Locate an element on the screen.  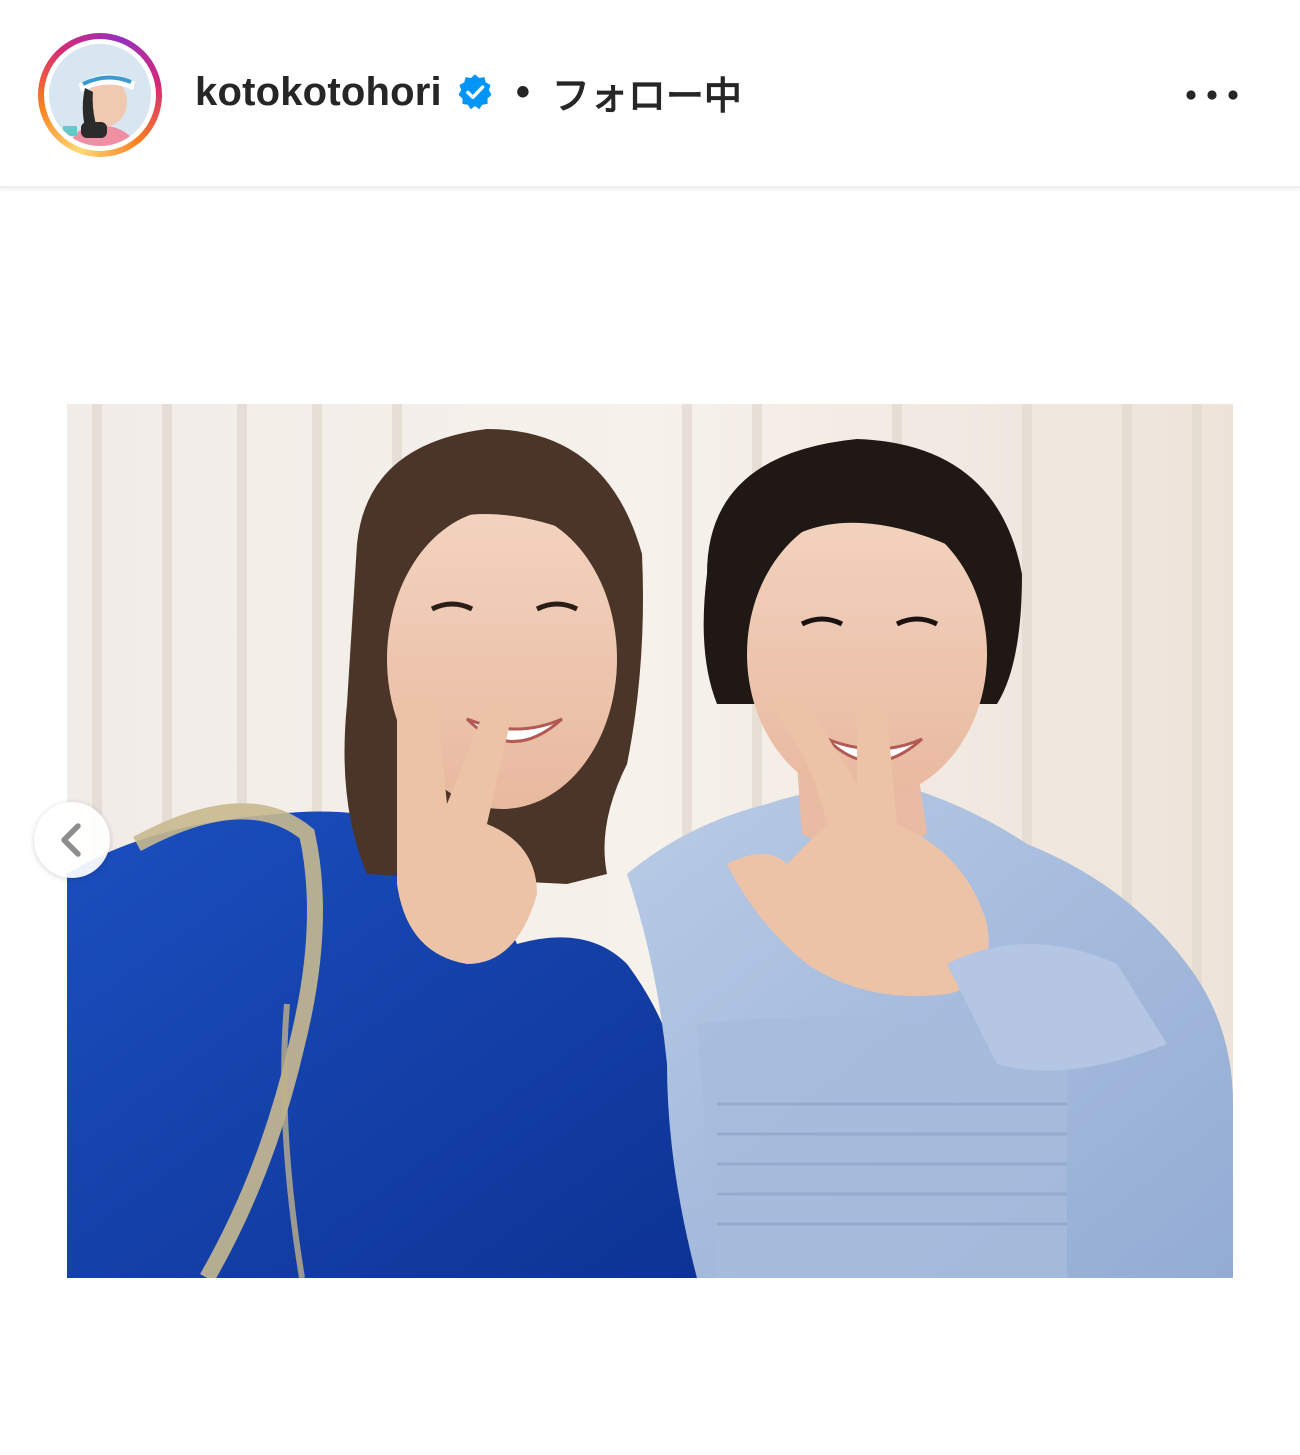
username-link: kotokotohori is located at coordinates (318, 92).